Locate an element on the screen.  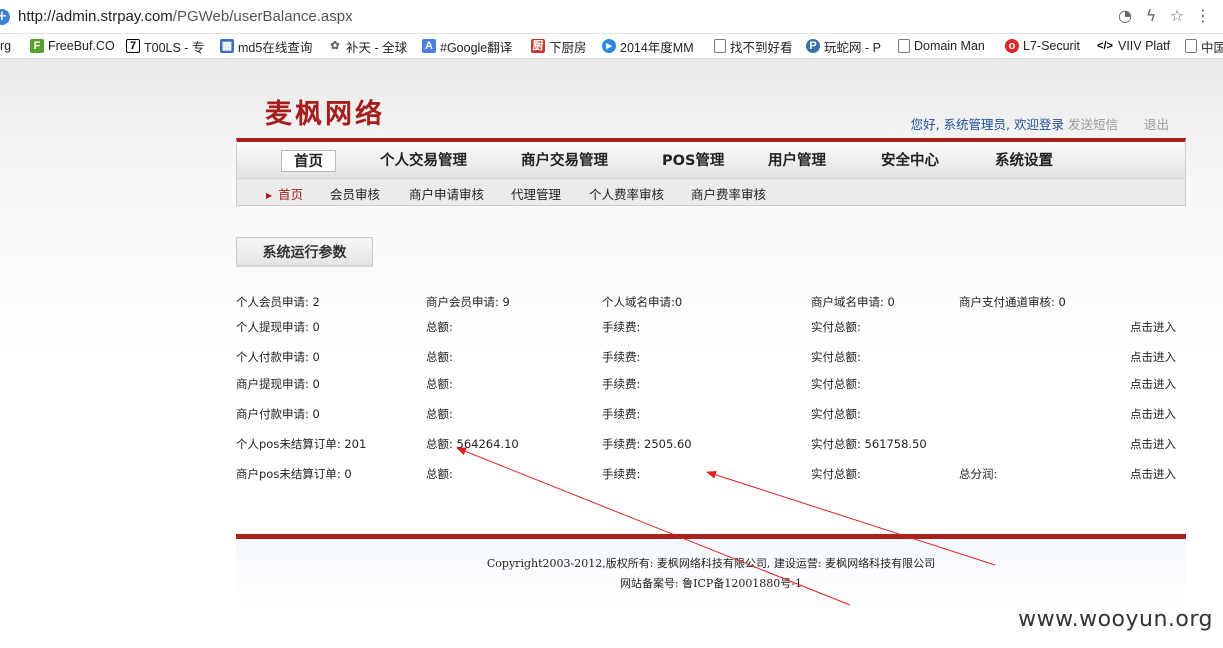
bookmark-label: T00LS - 专 is located at coordinates (174, 47).